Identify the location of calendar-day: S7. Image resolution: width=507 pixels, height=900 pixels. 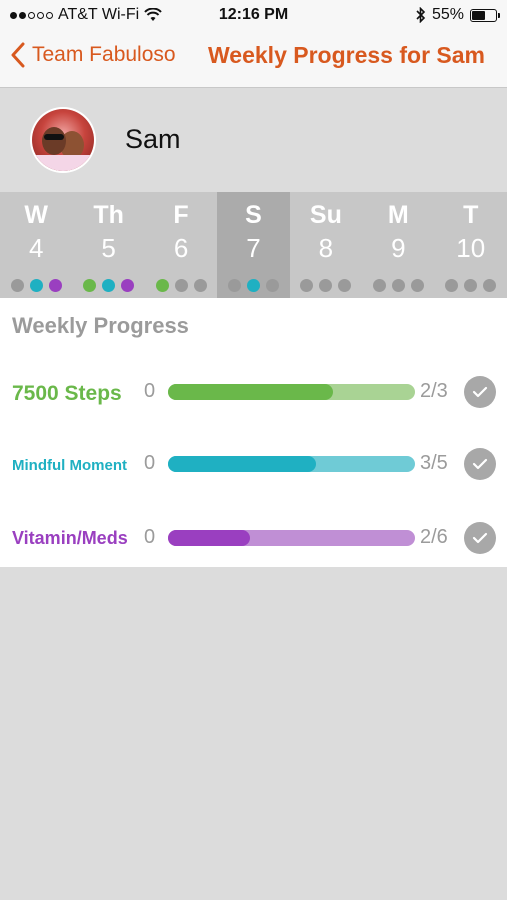
(253, 245).